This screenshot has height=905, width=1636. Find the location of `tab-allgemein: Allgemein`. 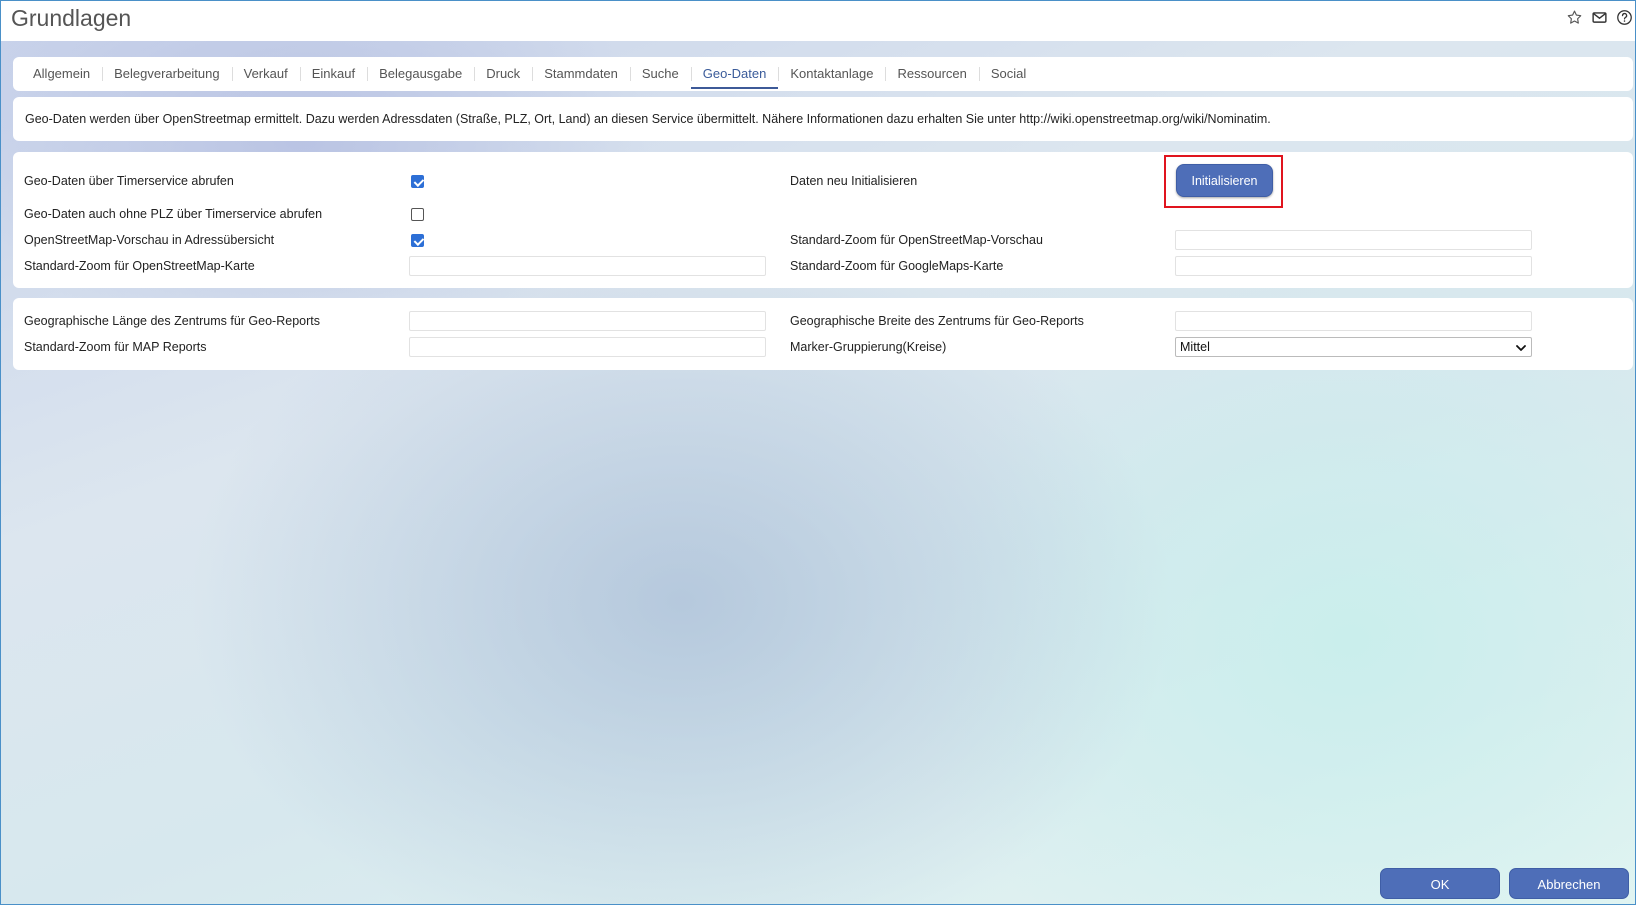

tab-allgemein: Allgemein is located at coordinates (61, 74).